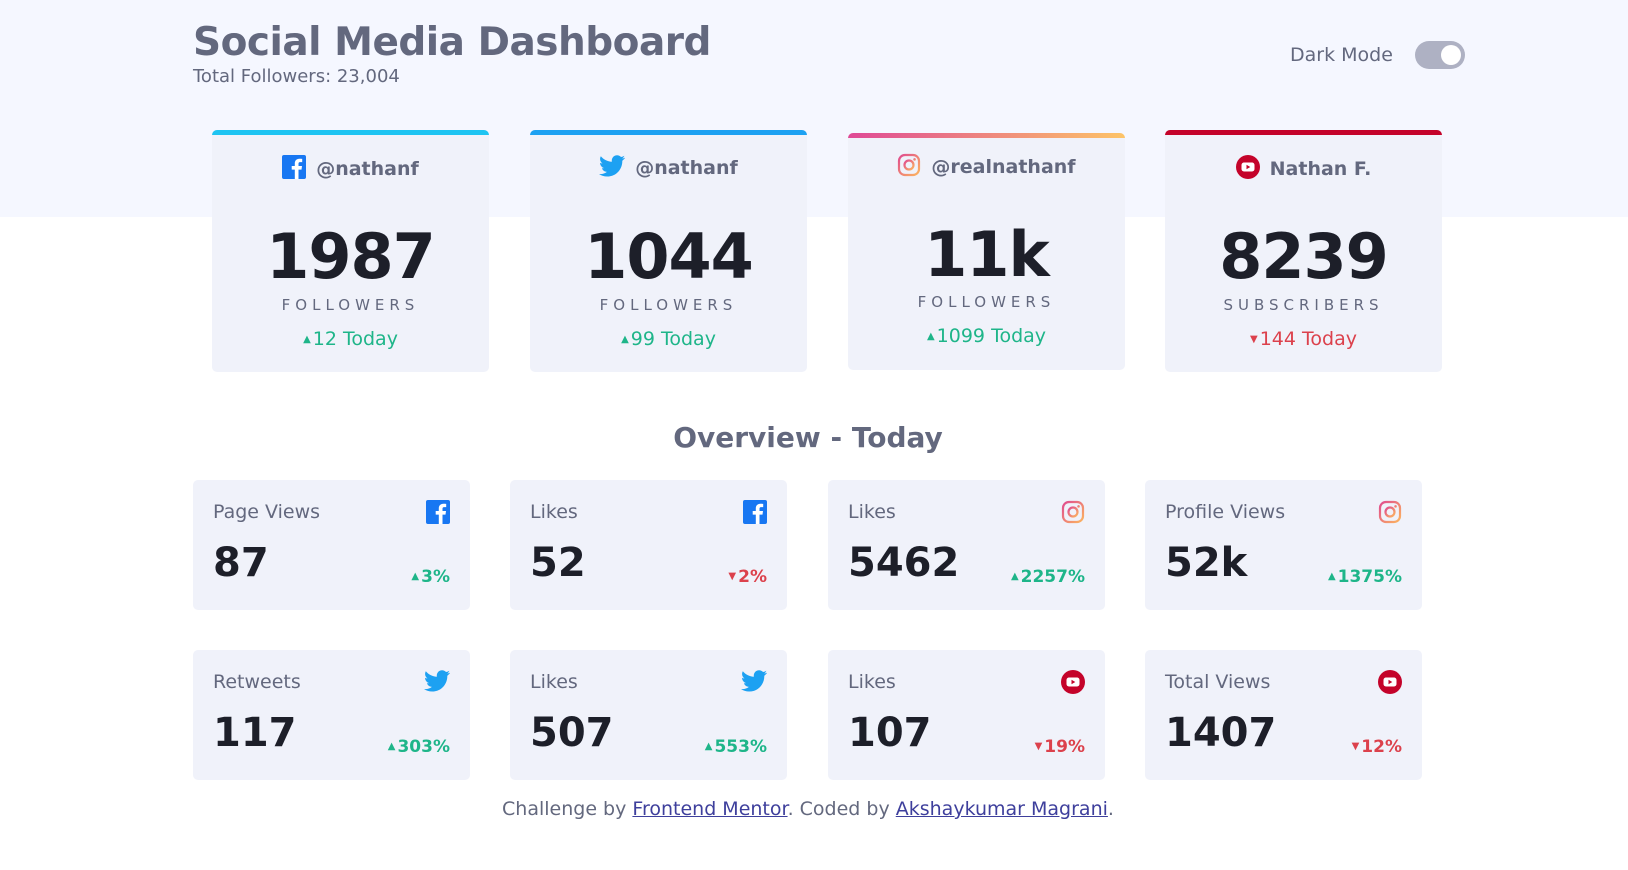  Describe the element at coordinates (430, 577) in the screenshot. I see `overview-percent: ▲ 3%` at that location.